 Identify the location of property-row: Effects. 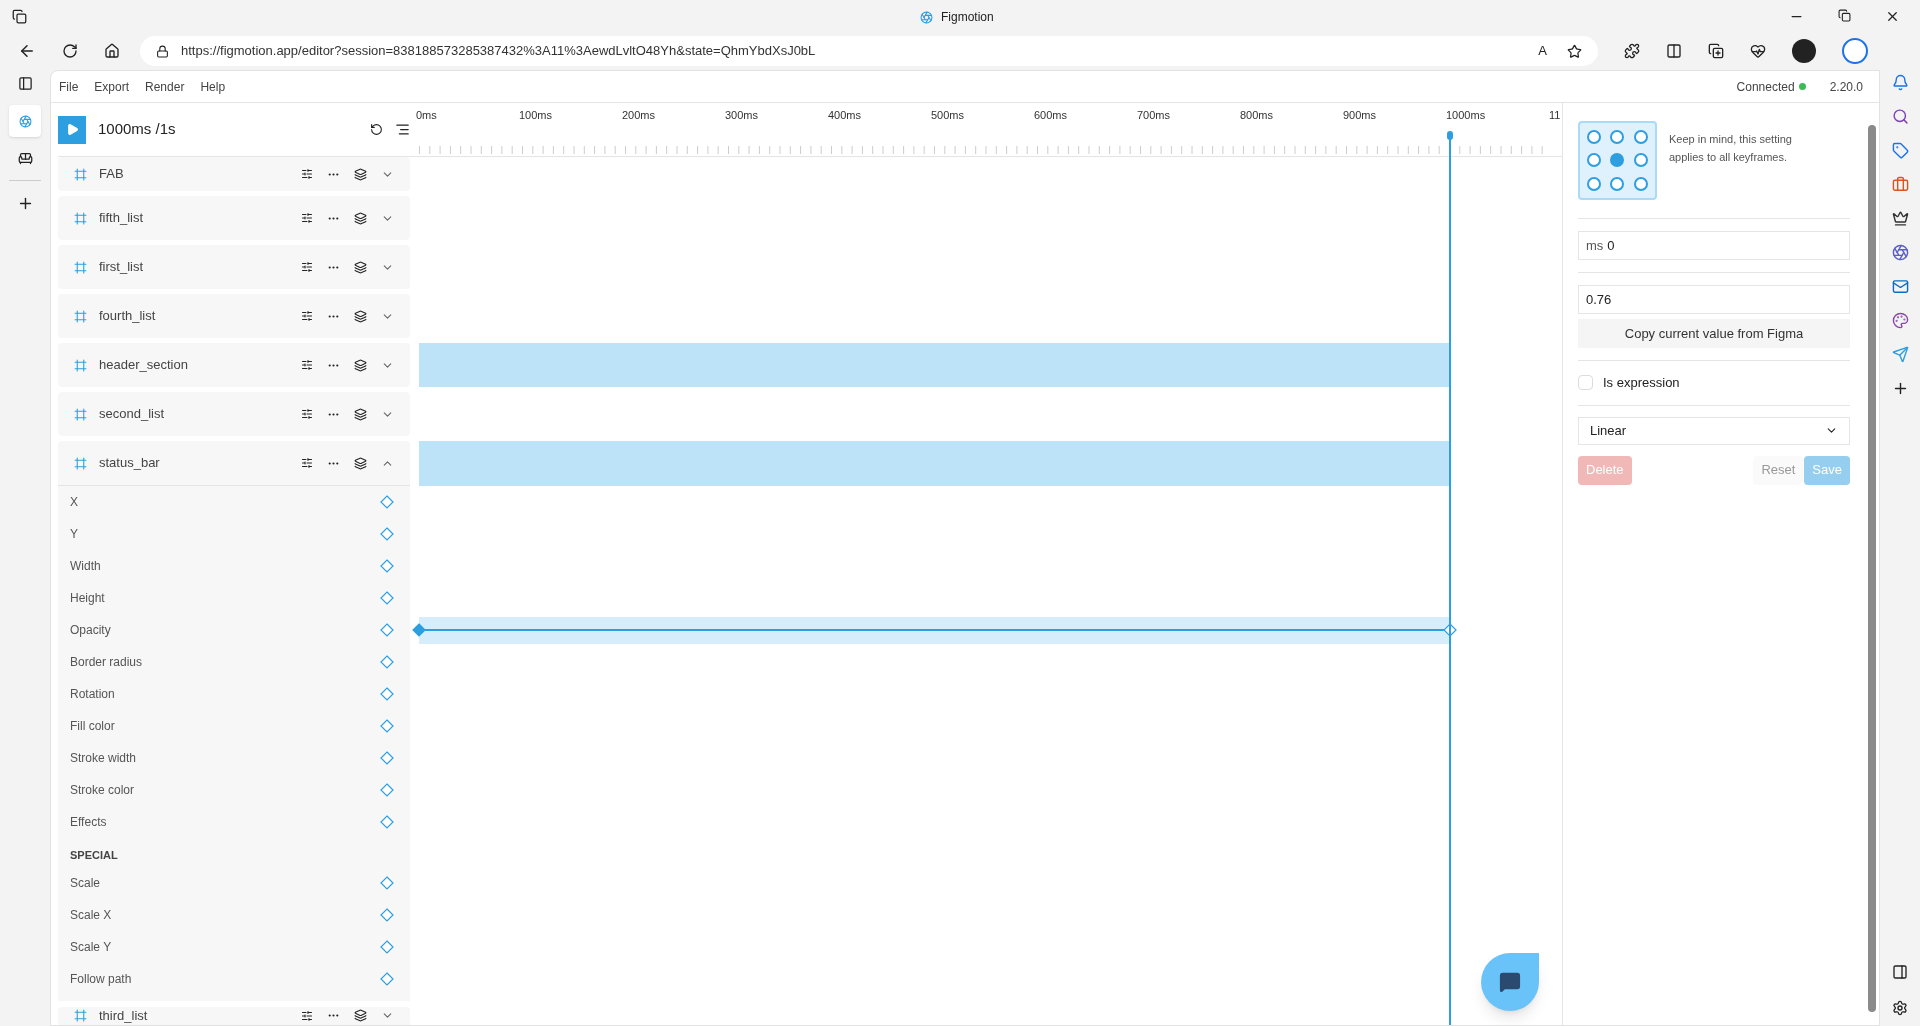
(234, 822).